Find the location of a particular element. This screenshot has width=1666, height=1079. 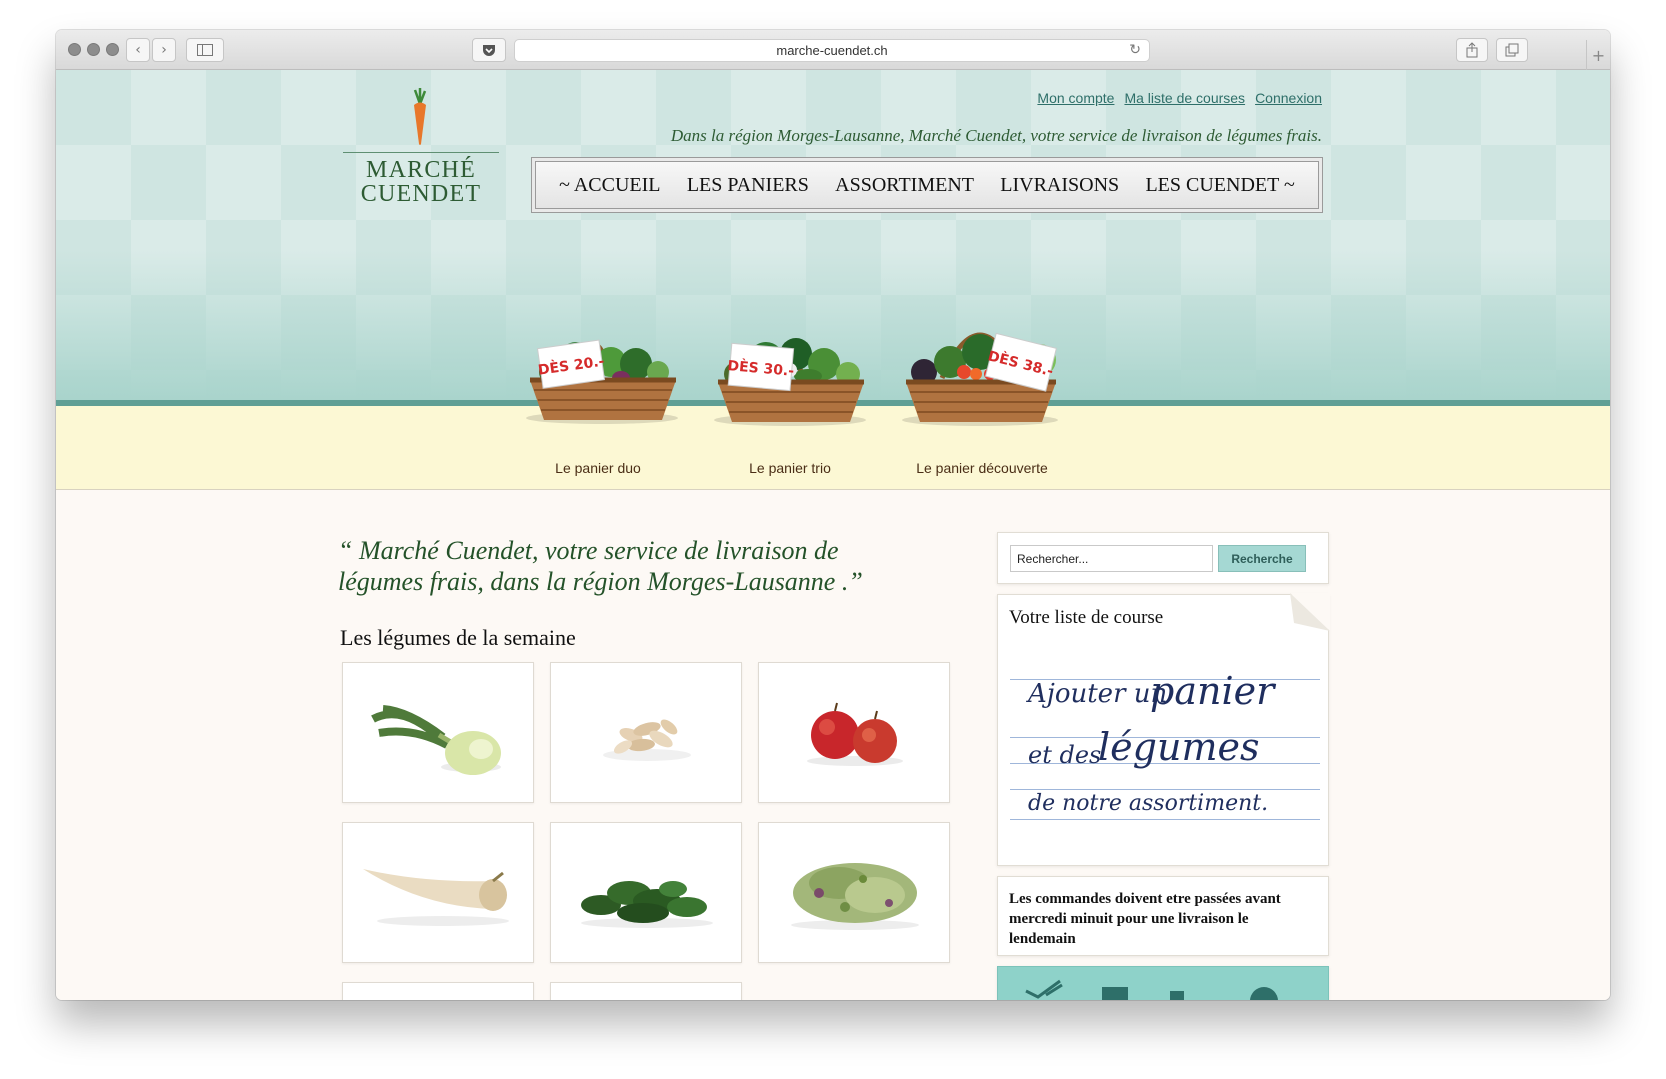

carrot-logo-icon is located at coordinates (420, 116).